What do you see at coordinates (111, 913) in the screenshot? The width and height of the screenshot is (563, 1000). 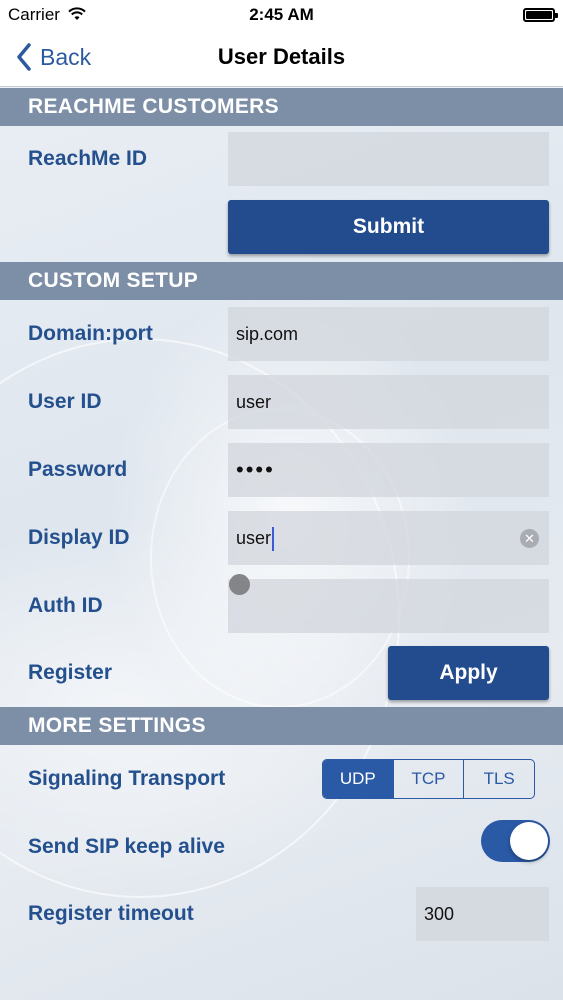 I see `register-timeout-label: Register timeout` at bounding box center [111, 913].